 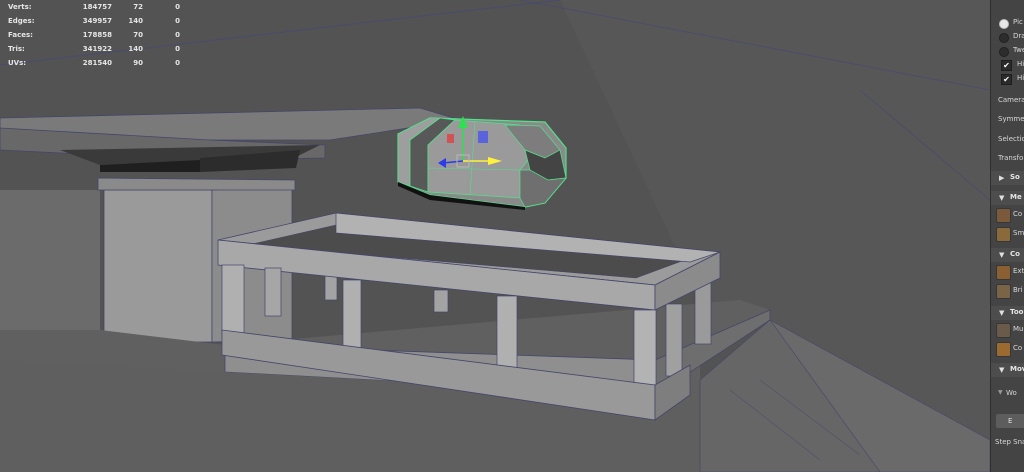 What do you see at coordinates (1007, 370) in the screenshot?
I see `section-move-settings: ▼ Mov` at bounding box center [1007, 370].